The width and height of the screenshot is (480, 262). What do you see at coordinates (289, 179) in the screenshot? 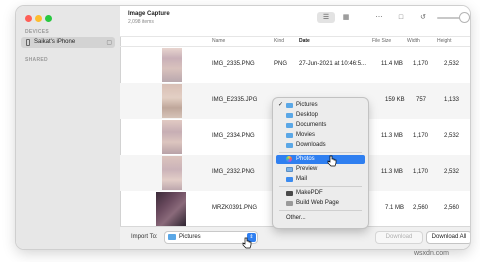
I see `mail-icon` at bounding box center [289, 179].